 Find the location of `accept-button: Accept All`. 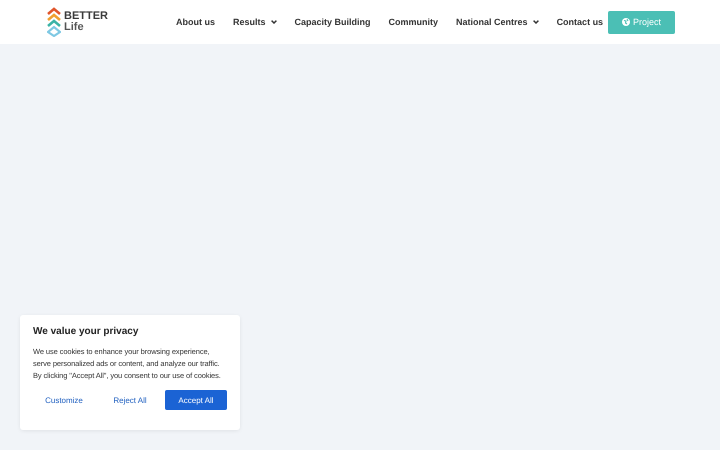

accept-button: Accept All is located at coordinates (196, 400).